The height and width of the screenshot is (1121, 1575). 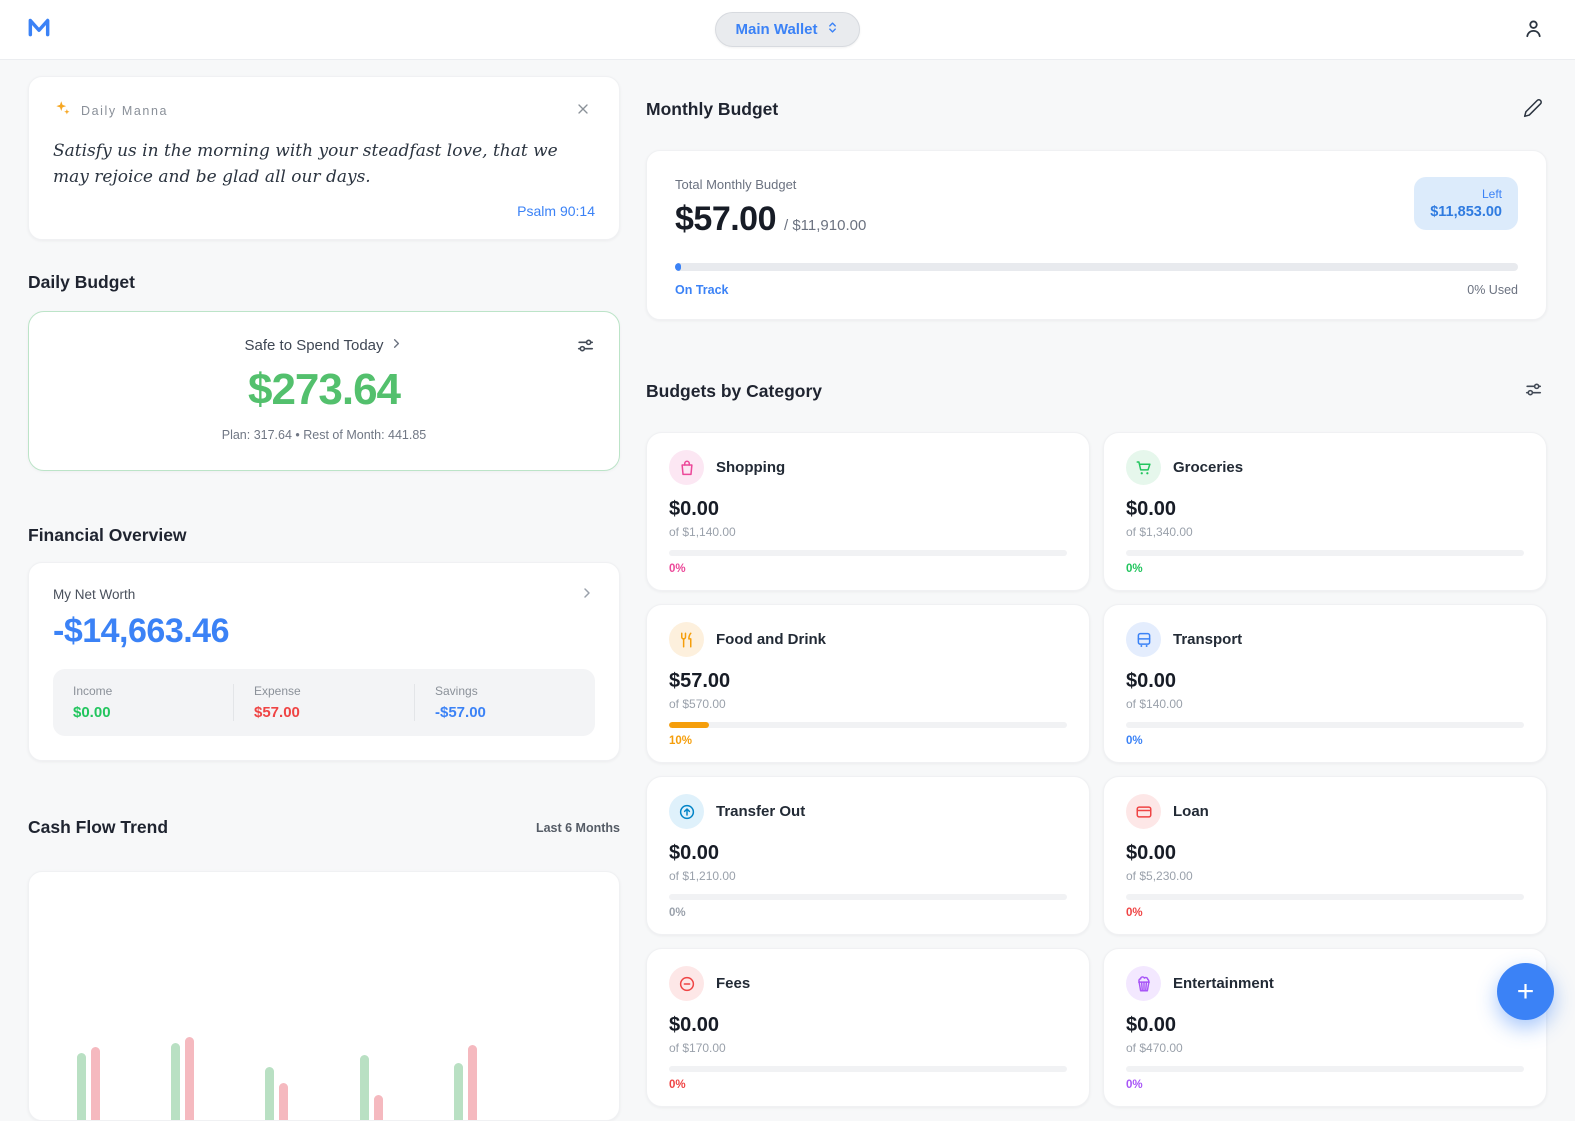 I want to click on sparkles-icon, so click(x=62, y=110).